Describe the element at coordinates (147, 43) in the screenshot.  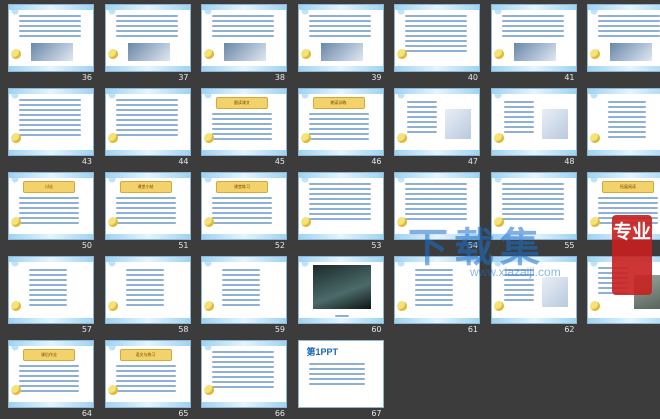
I see `slide-thumbnail: 37` at that location.